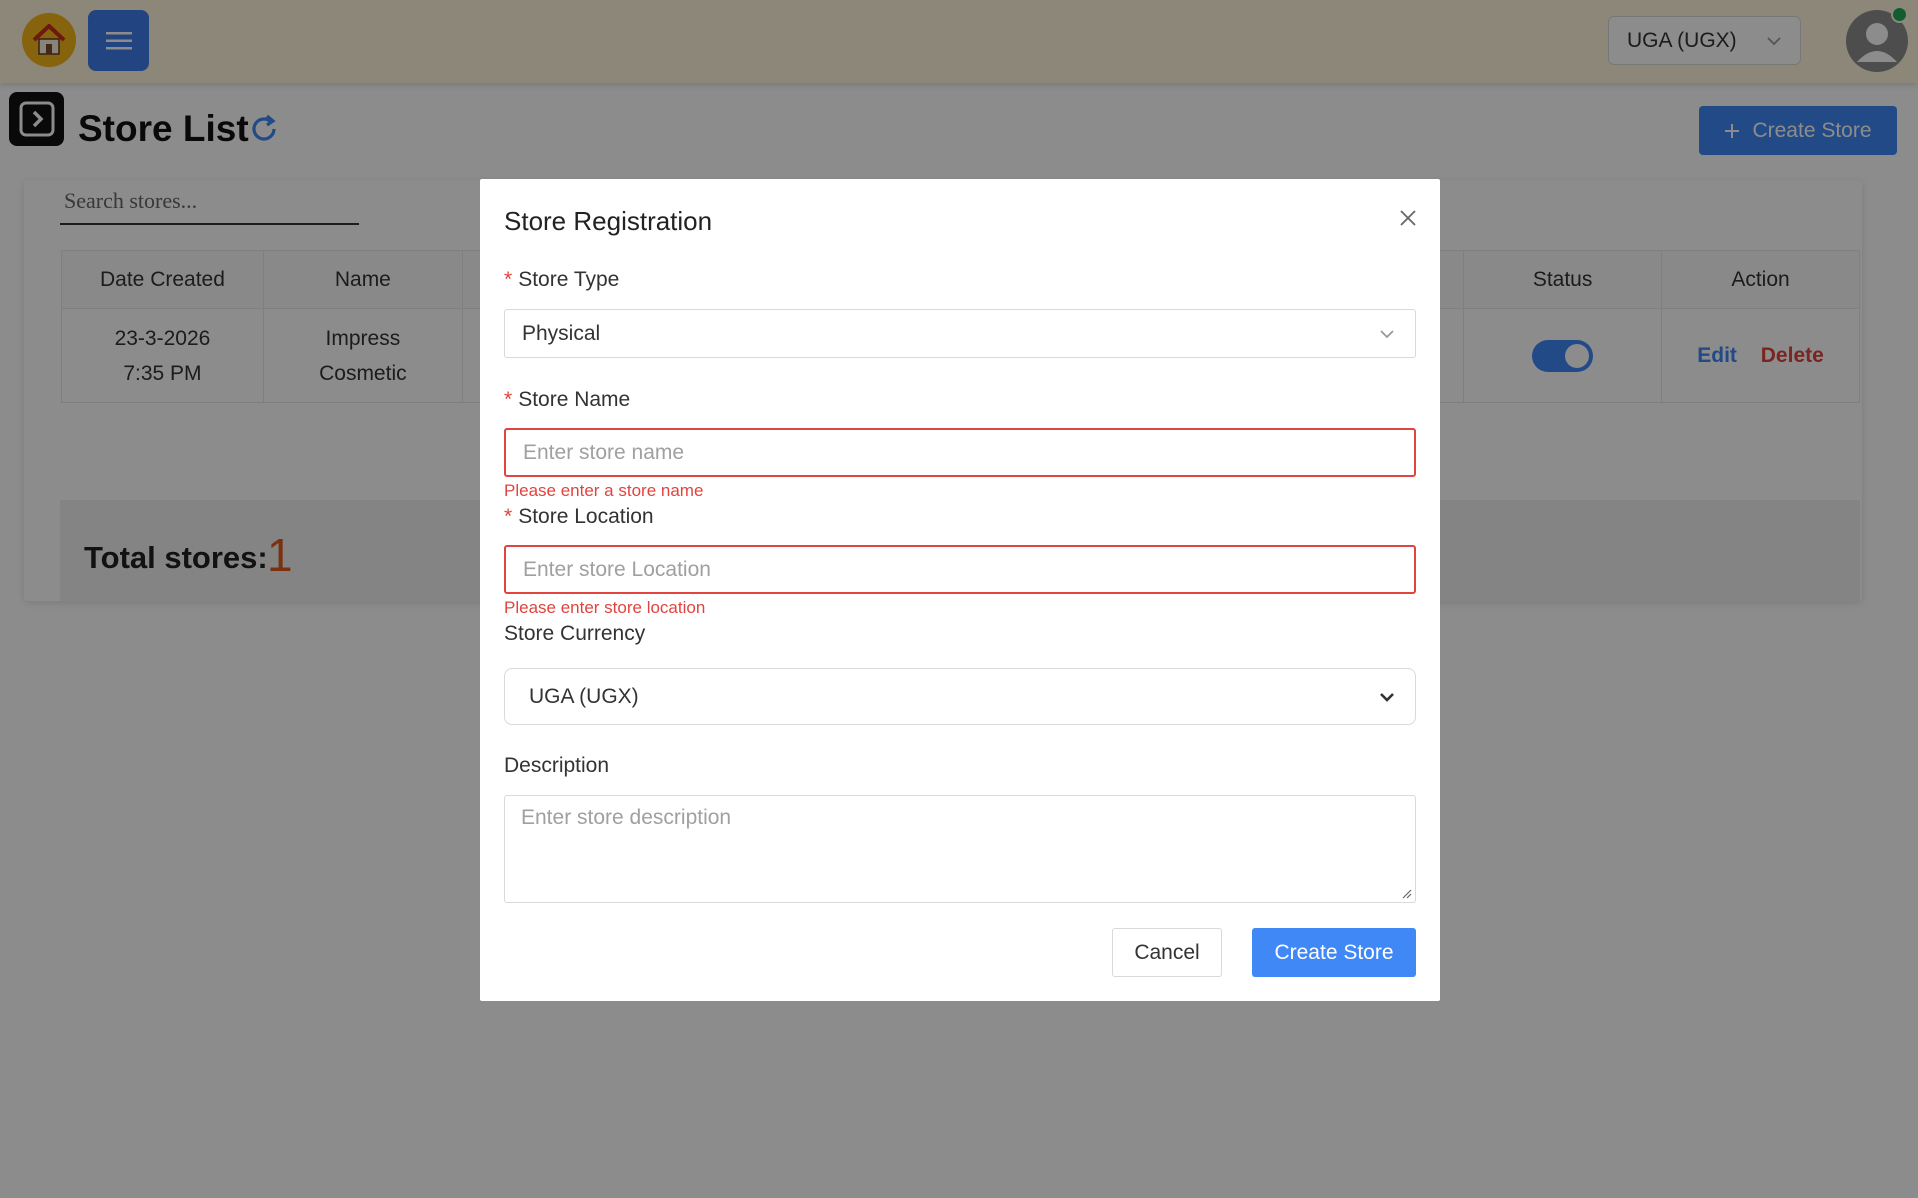 Image resolution: width=1918 pixels, height=1198 pixels. I want to click on store-location-placeholder: Enter store Location, so click(617, 569).